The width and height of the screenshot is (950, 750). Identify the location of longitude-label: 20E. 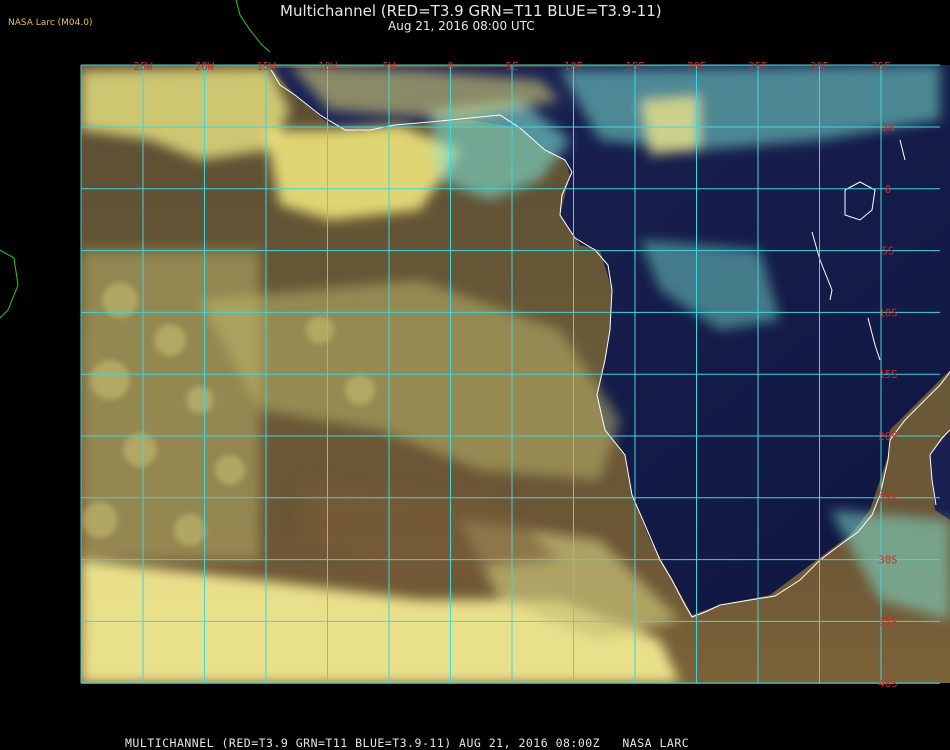
(696, 67).